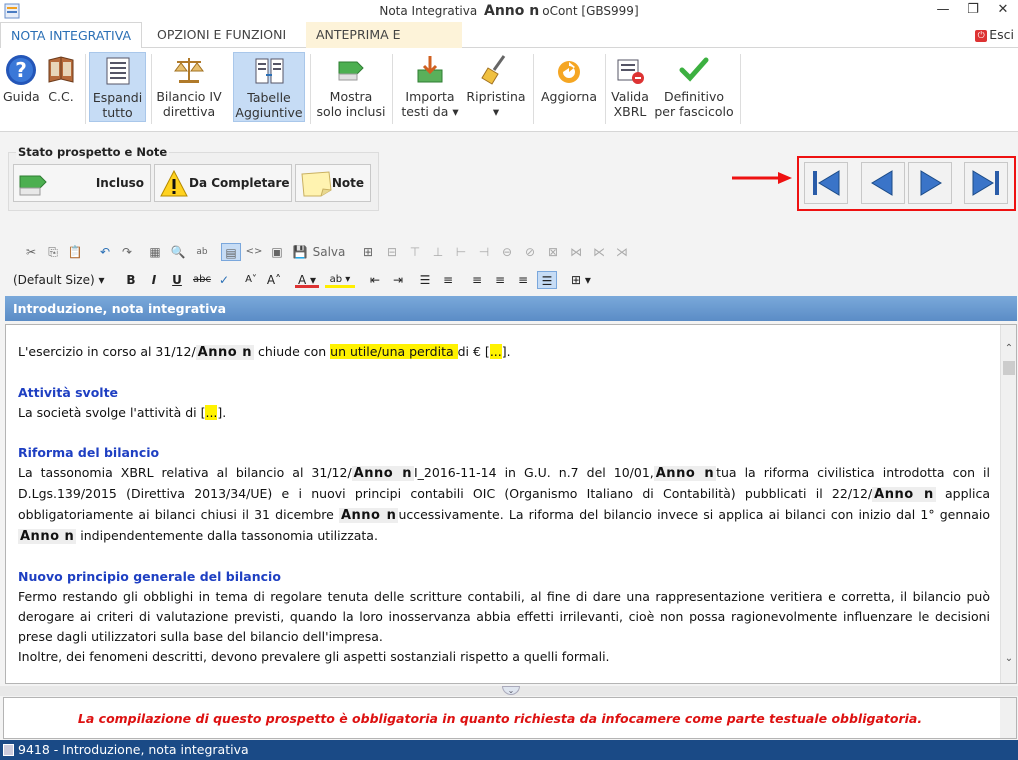  I want to click on close-button: ✕, so click(1003, 11).